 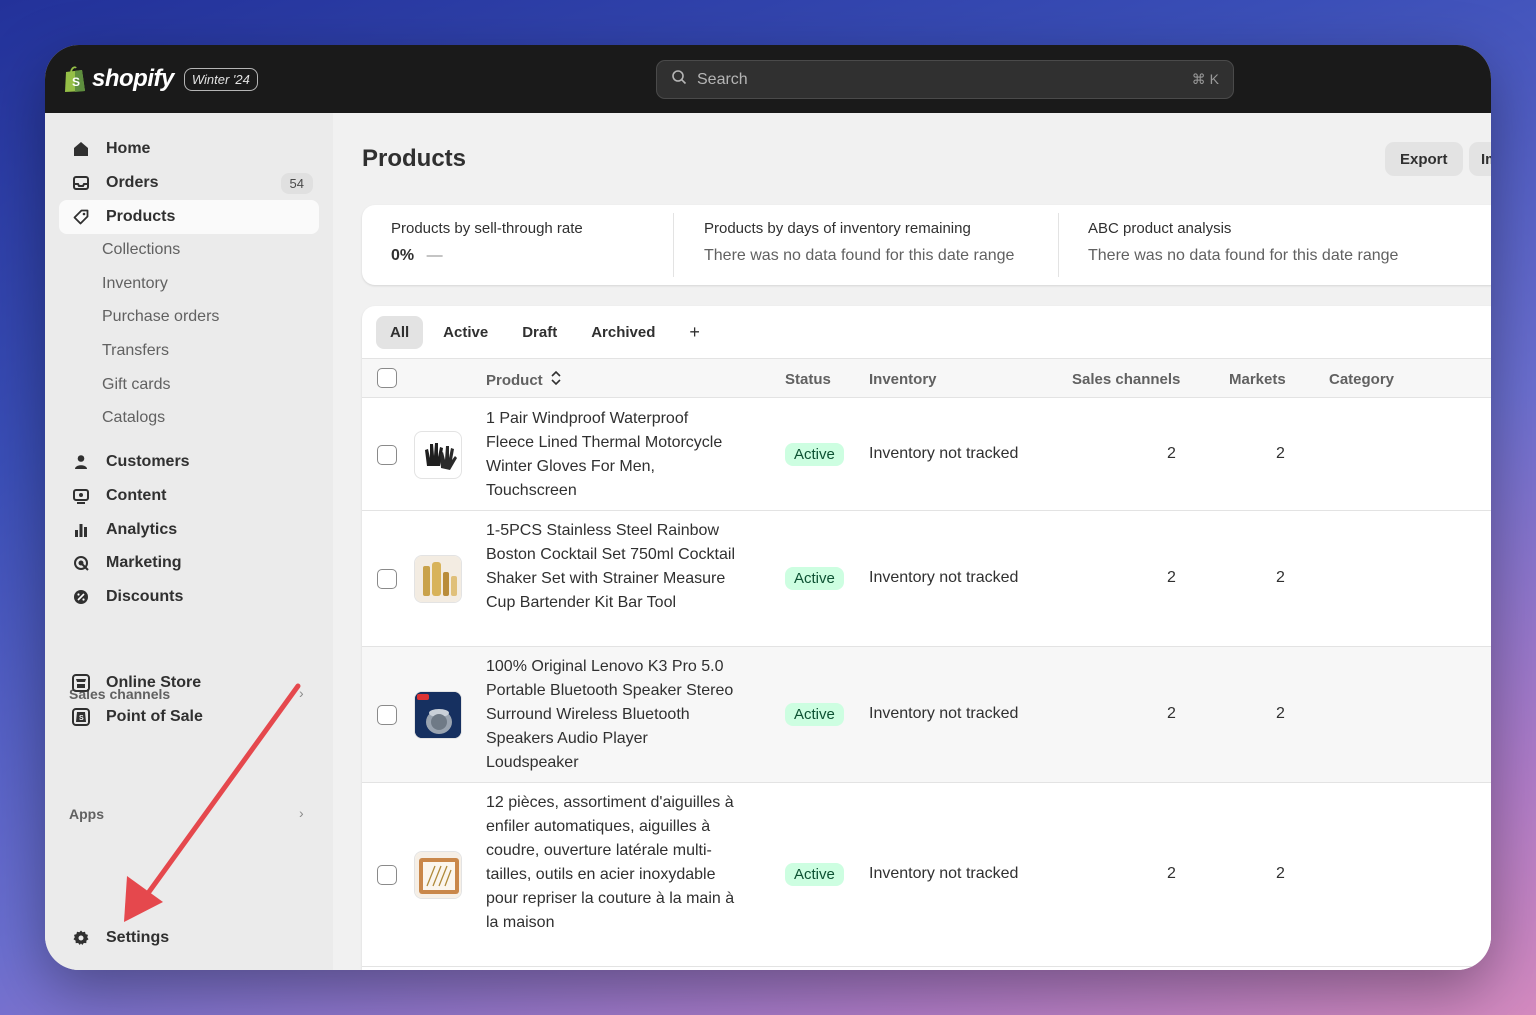 What do you see at coordinates (487, 228) in the screenshot?
I see `metric-title: Products by sell-through rate` at bounding box center [487, 228].